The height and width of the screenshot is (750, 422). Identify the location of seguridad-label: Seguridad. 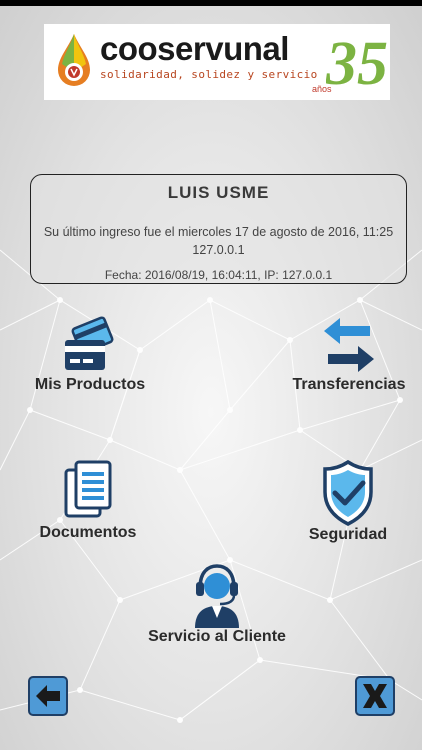
(348, 534).